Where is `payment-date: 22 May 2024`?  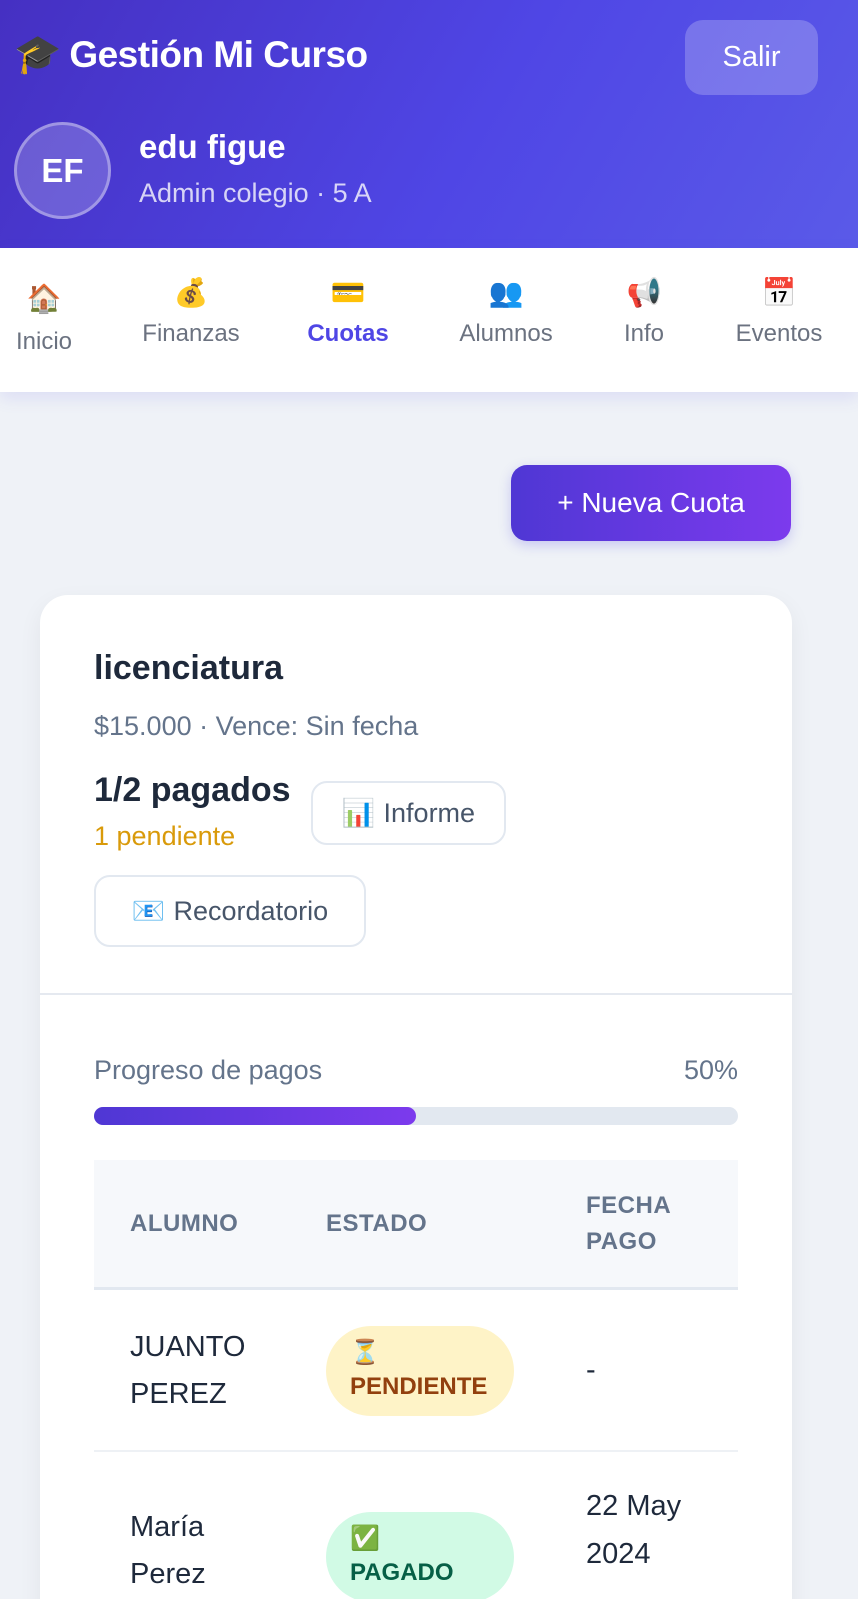 payment-date: 22 May 2024 is located at coordinates (634, 1530).